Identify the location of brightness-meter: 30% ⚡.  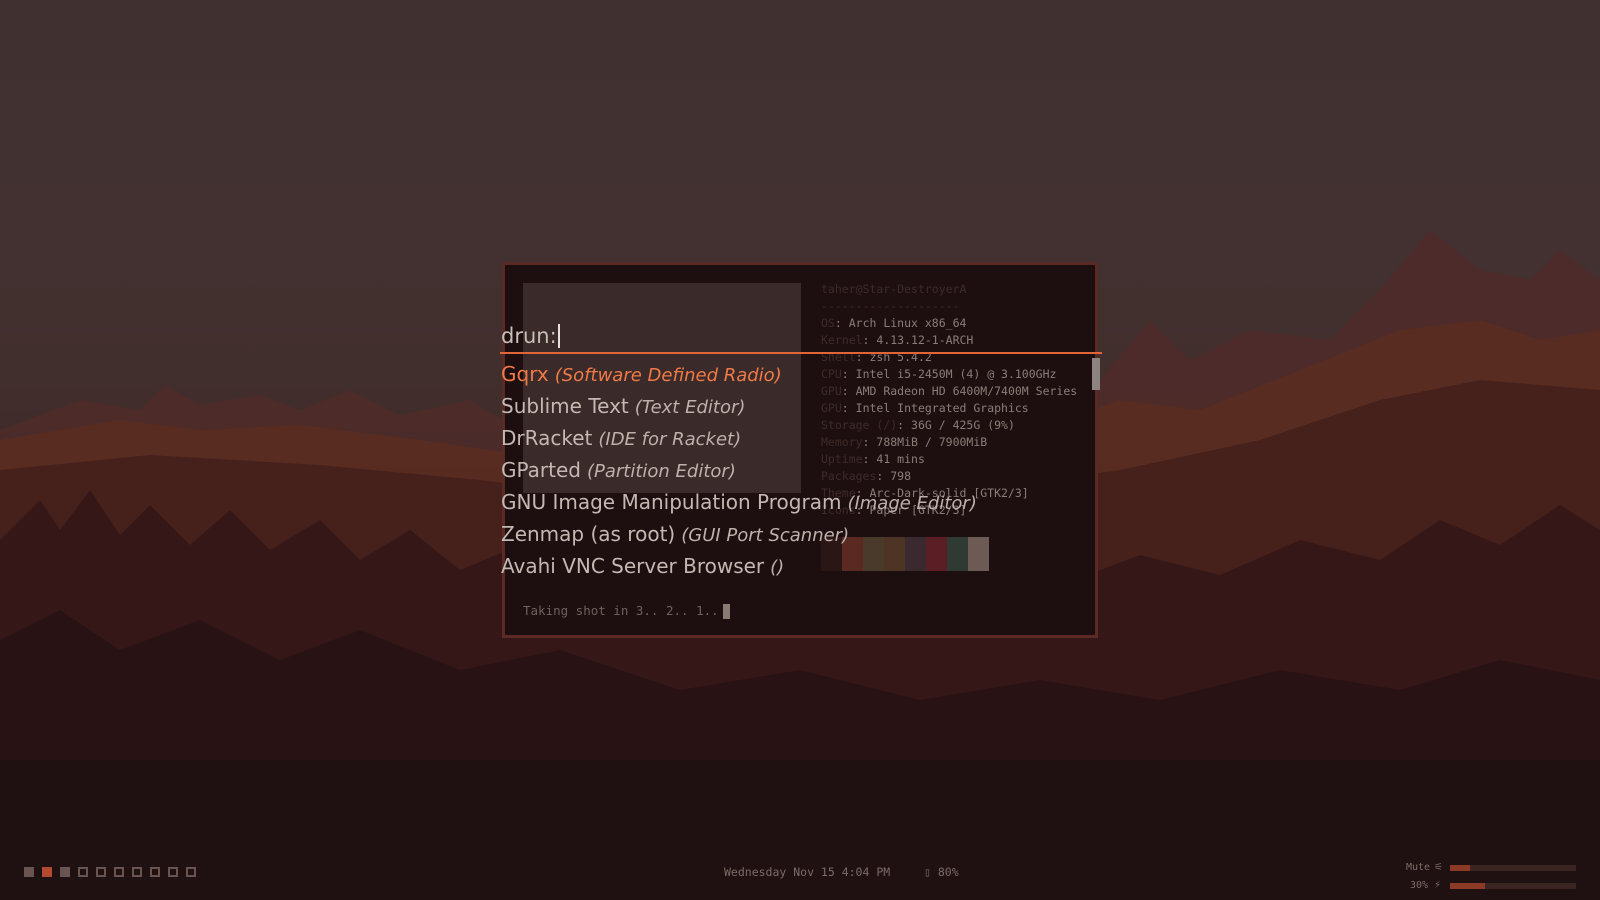
(1491, 885).